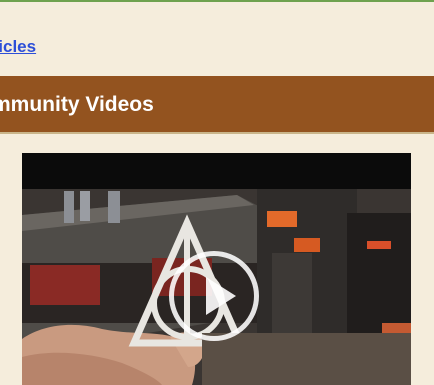 The height and width of the screenshot is (385, 434). What do you see at coordinates (77, 104) in the screenshot?
I see `section-title: mmunity Videos` at bounding box center [77, 104].